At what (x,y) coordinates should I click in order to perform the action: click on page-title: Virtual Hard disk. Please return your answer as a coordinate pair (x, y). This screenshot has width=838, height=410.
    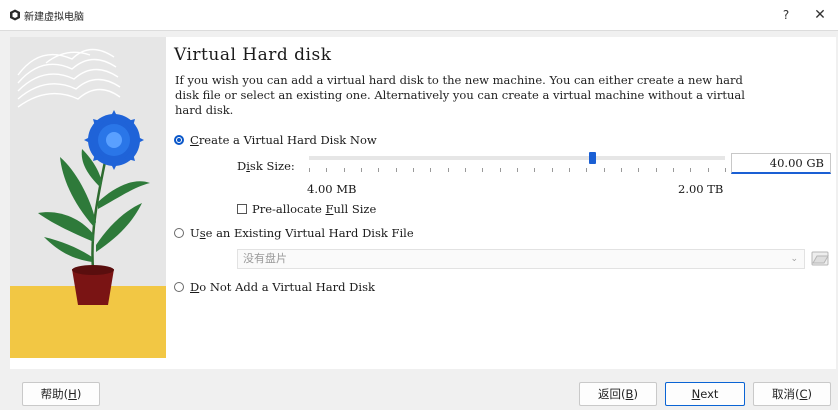
    Looking at the image, I should click on (253, 55).